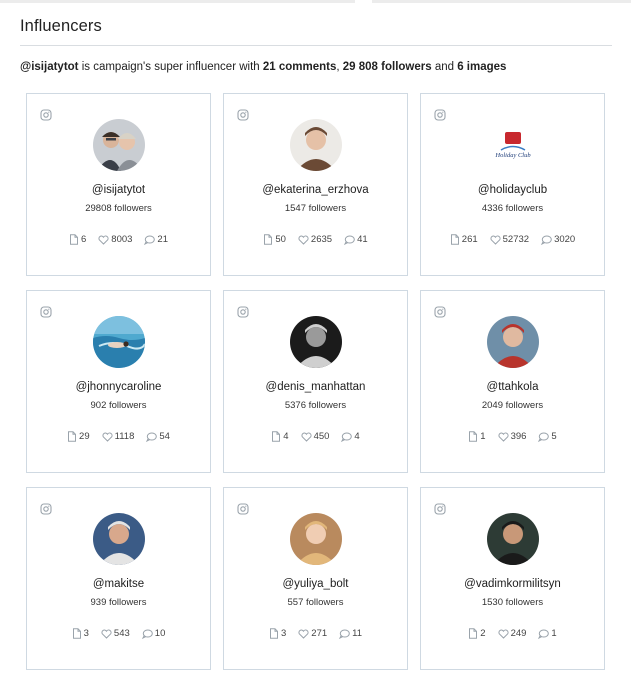  I want to click on likes-stat: 450, so click(315, 436).